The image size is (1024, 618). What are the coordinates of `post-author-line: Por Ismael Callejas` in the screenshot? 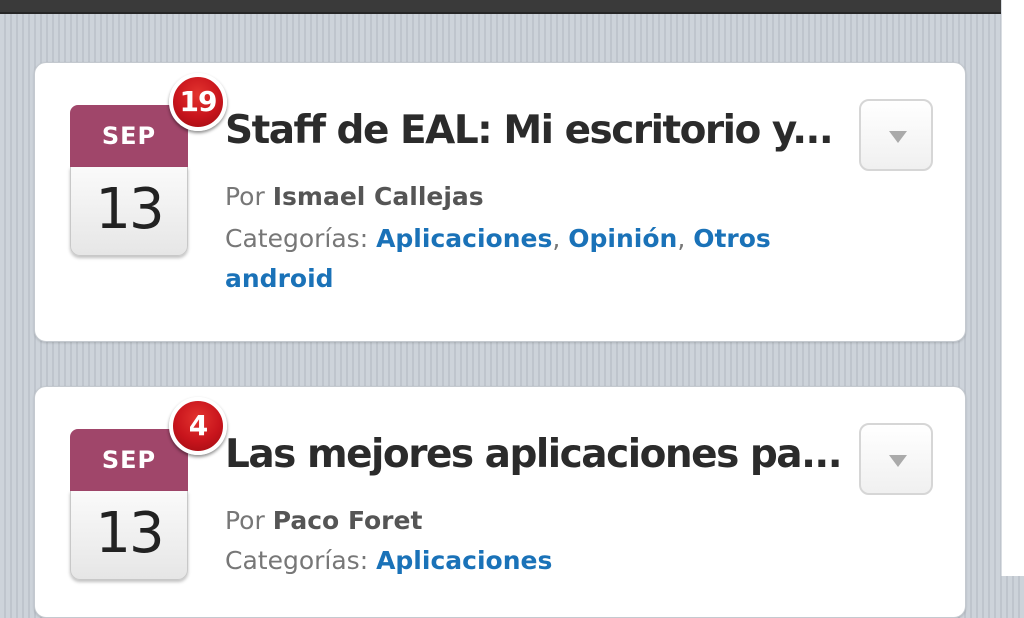 It's located at (525, 197).